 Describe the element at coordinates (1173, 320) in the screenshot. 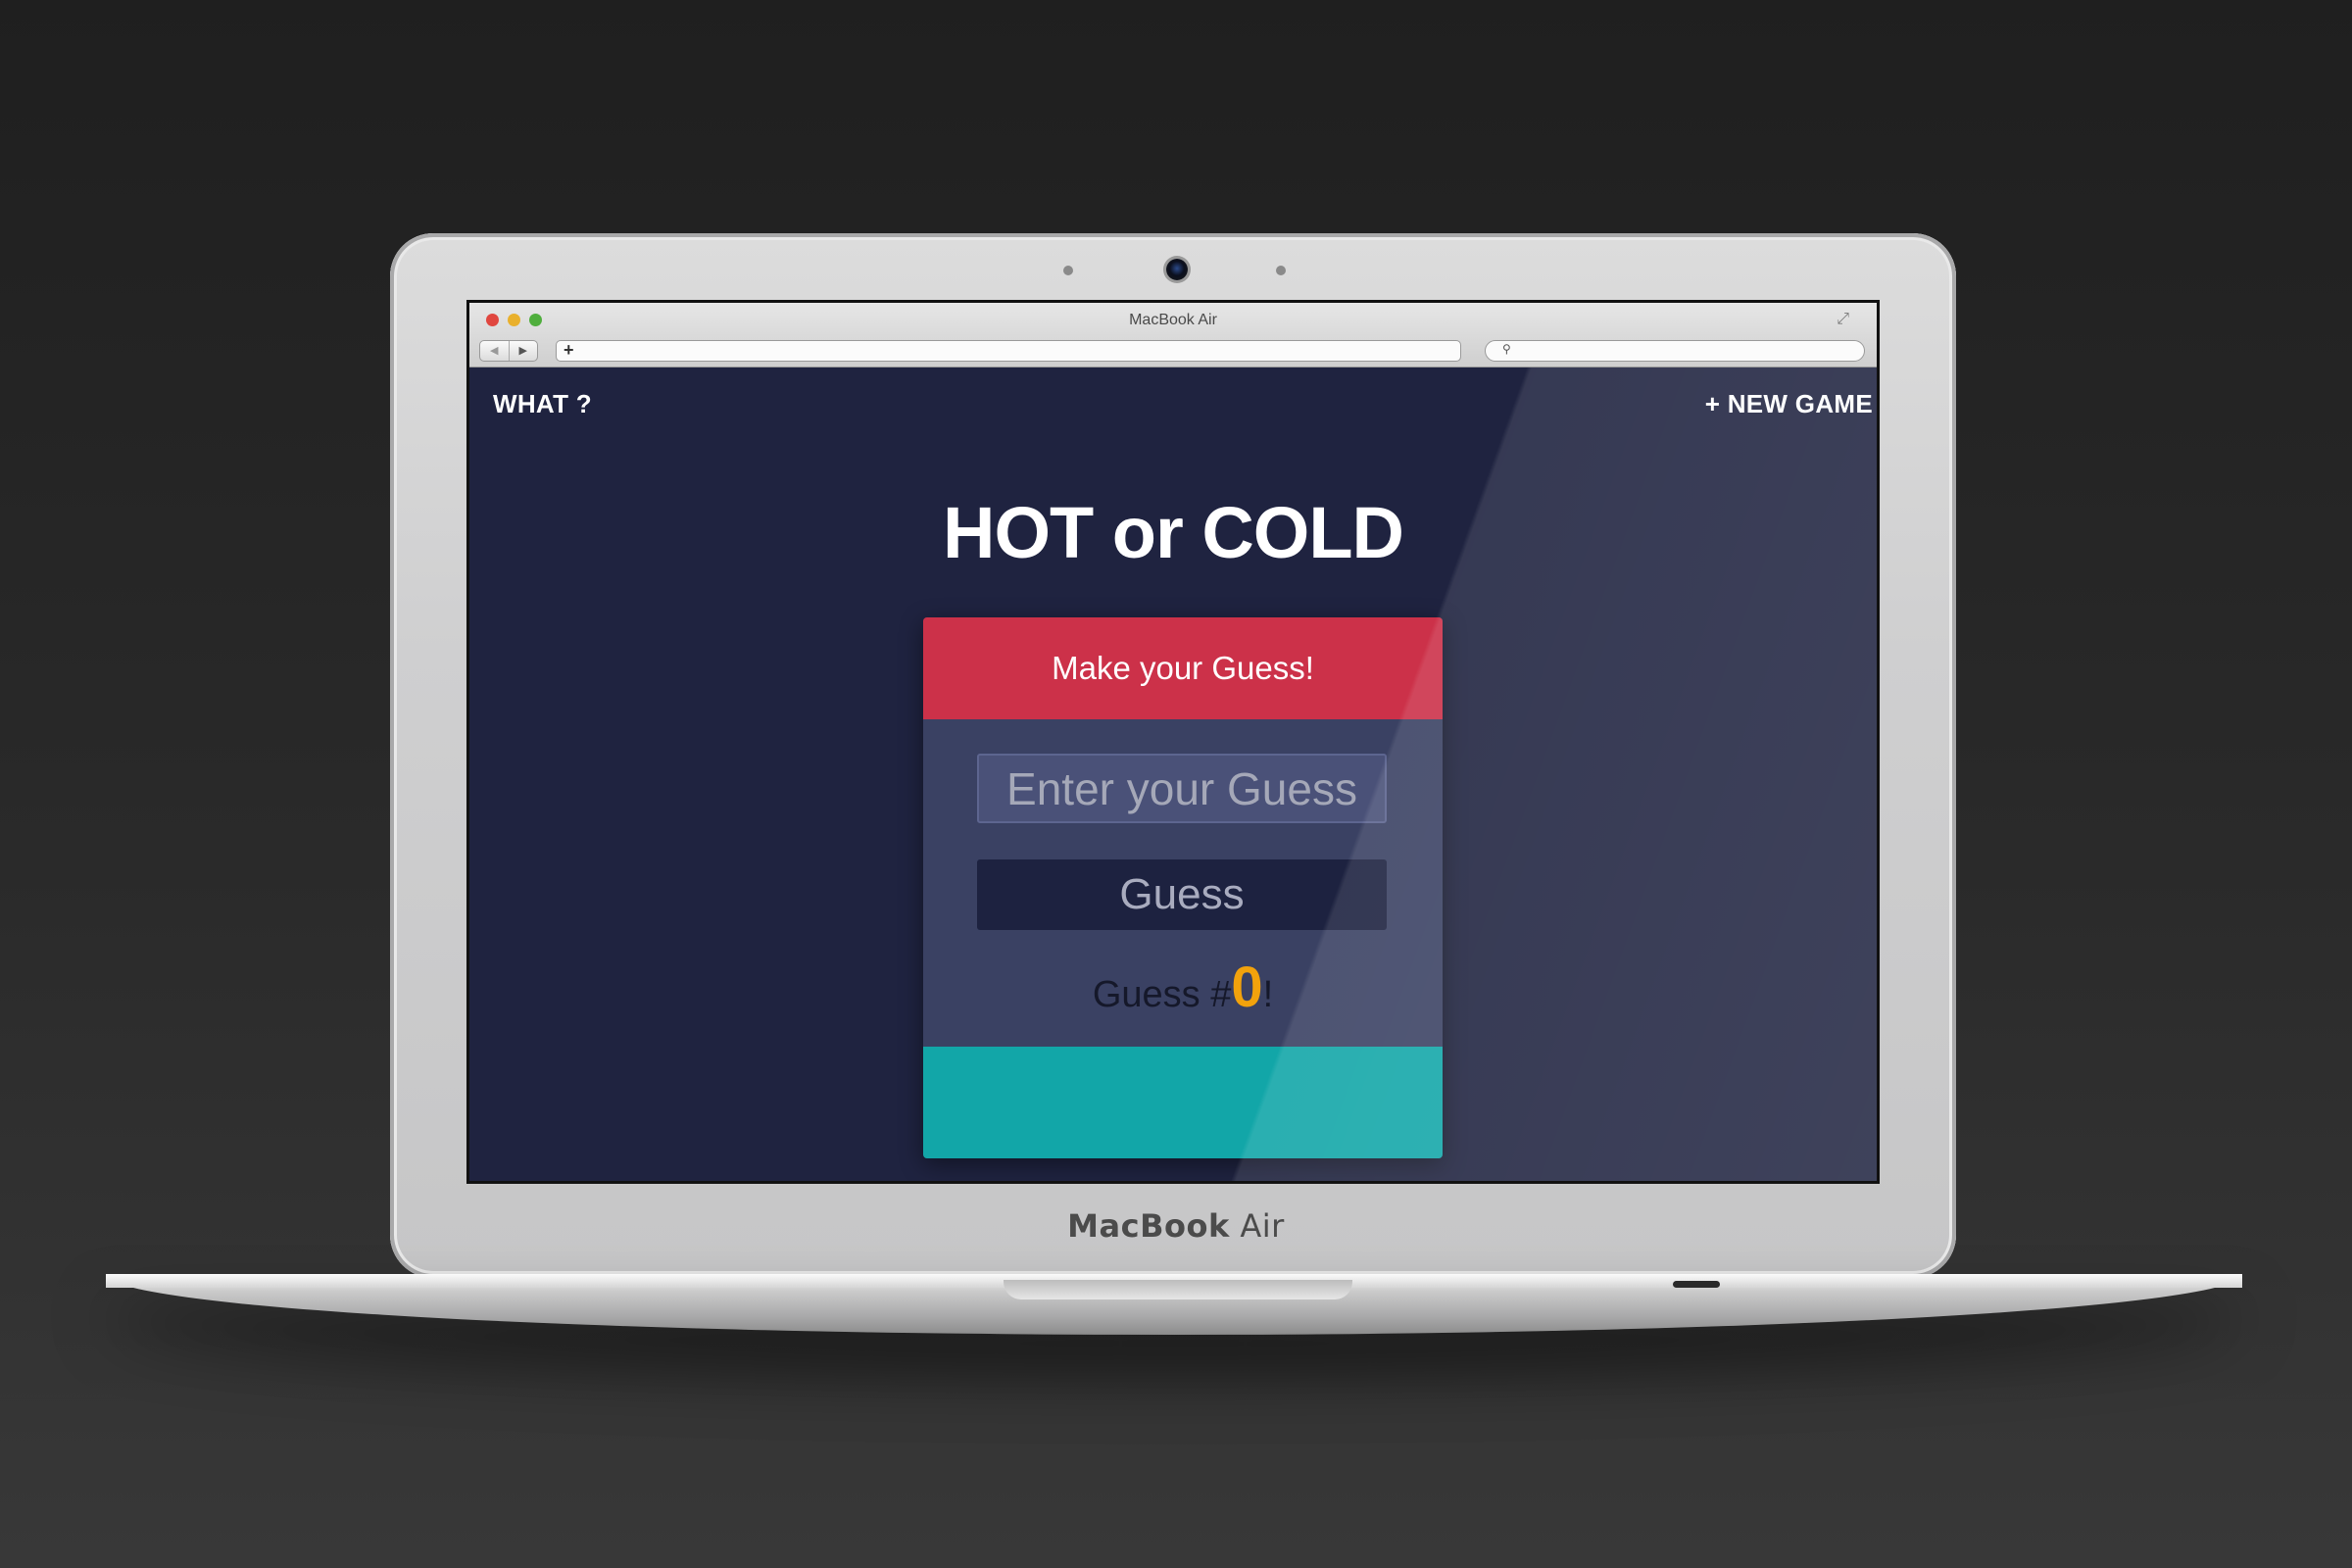

I see `window-title: MacBook Air` at that location.